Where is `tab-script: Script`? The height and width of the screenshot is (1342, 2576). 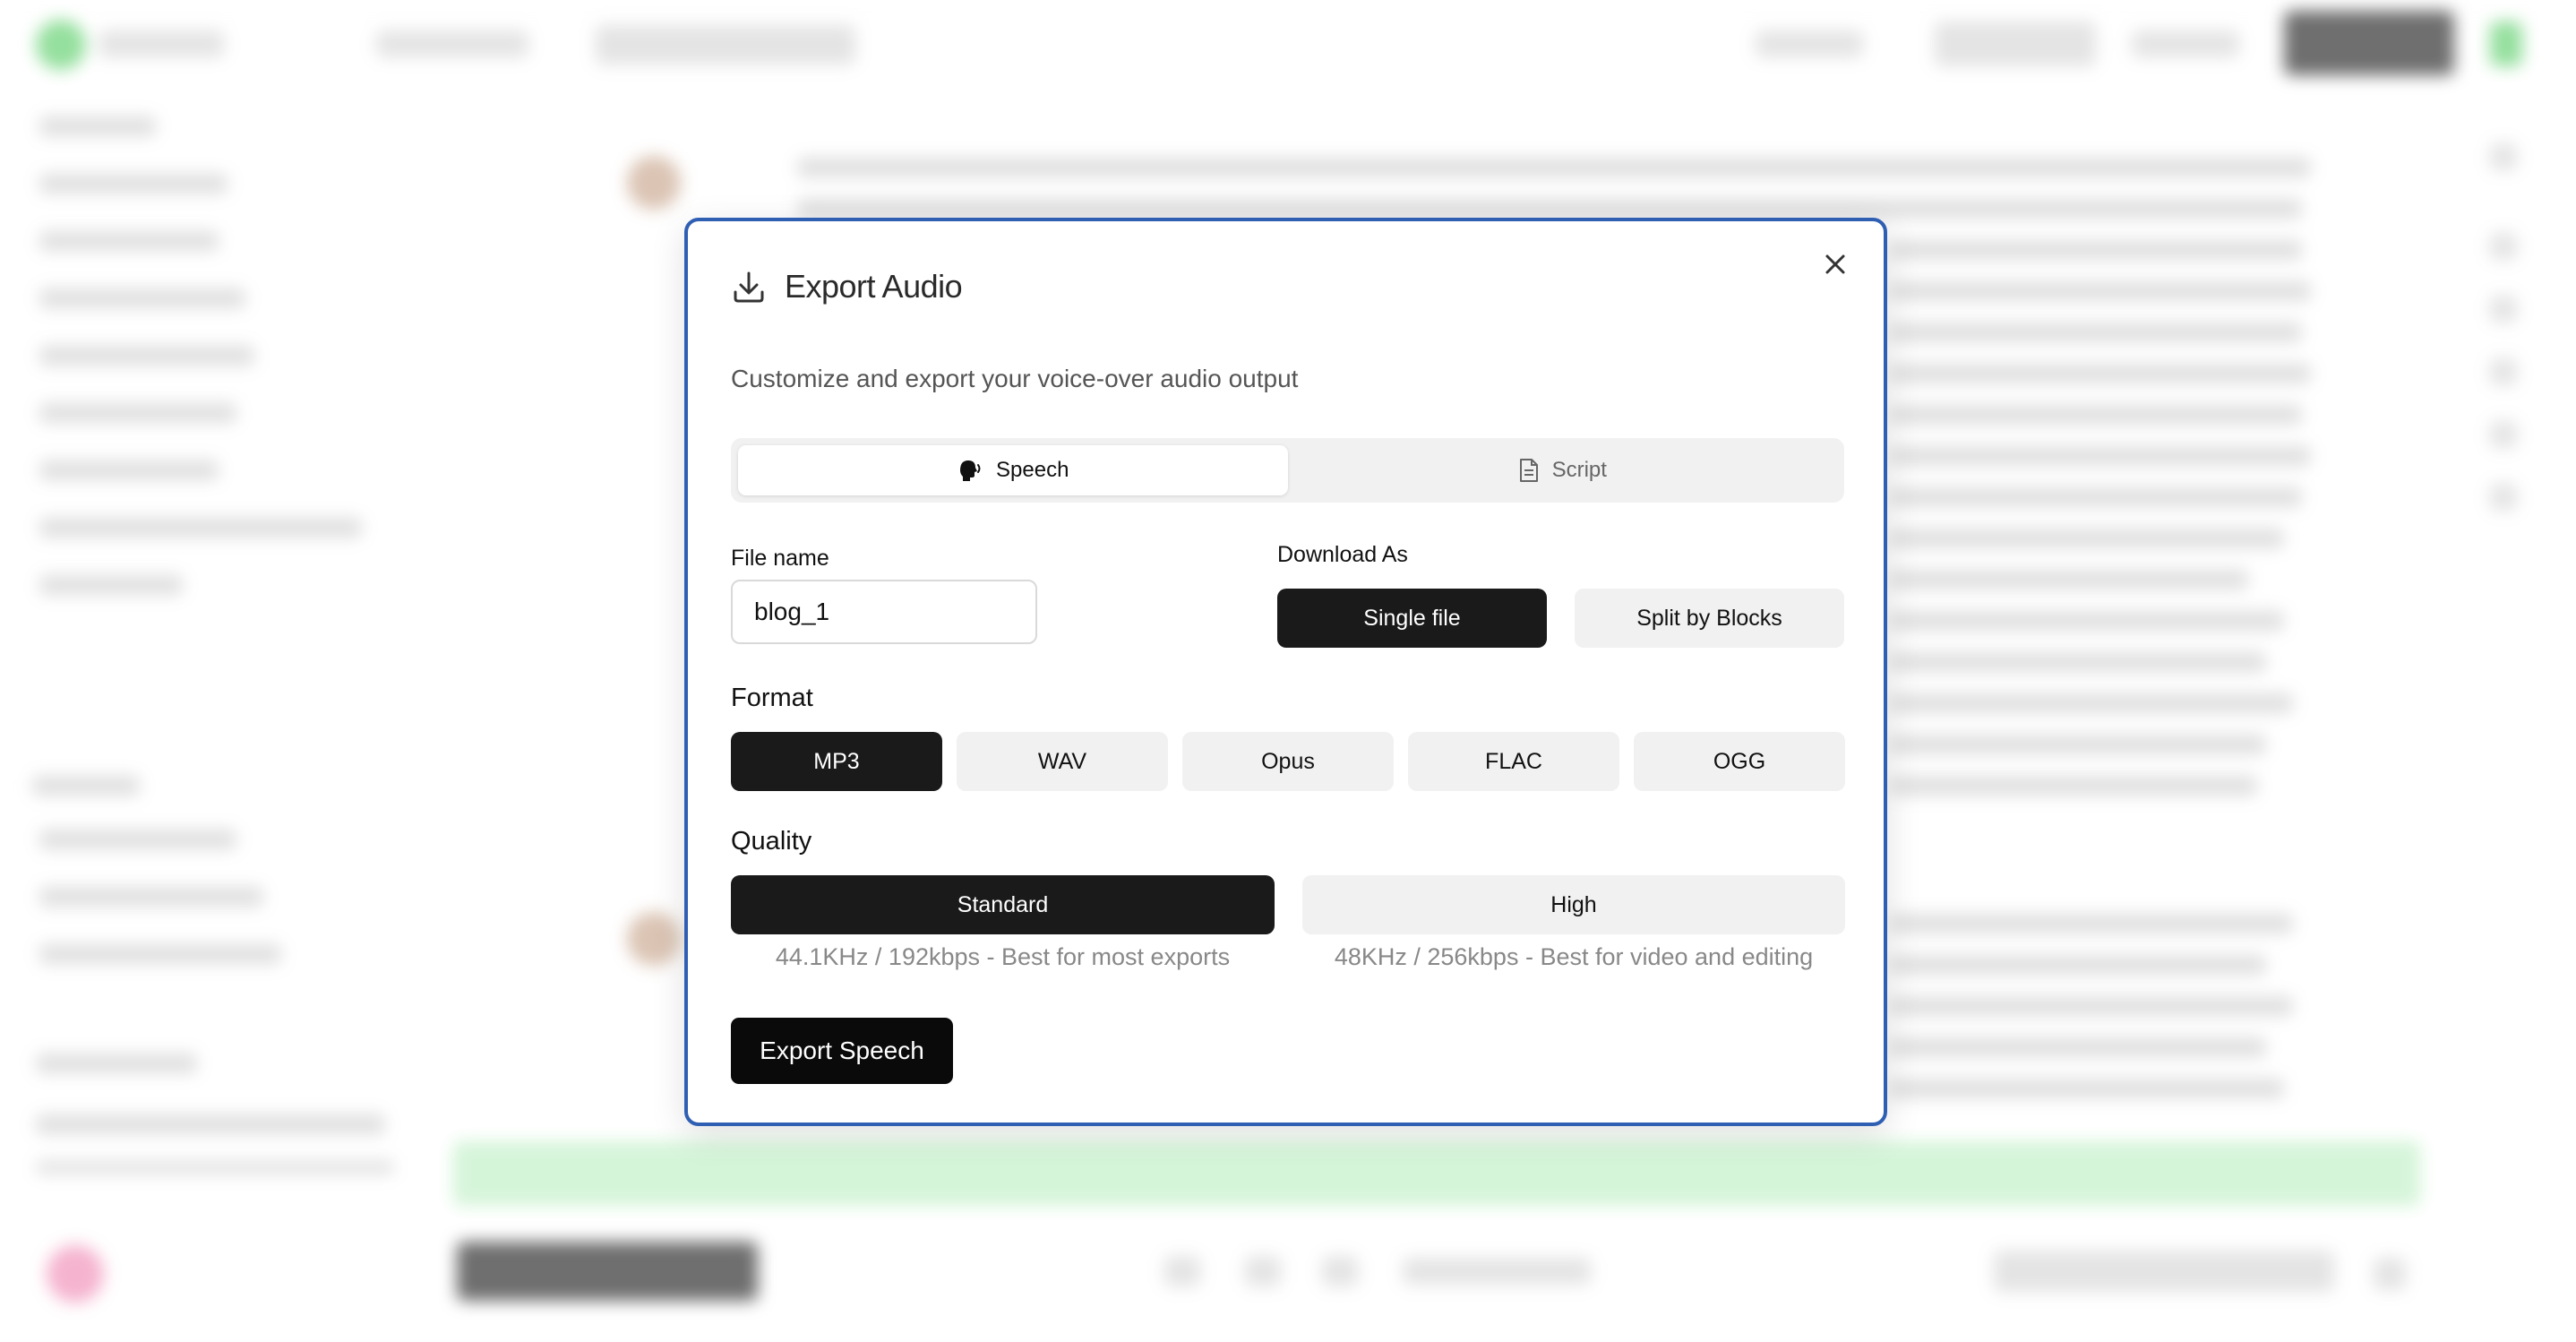 tab-script: Script is located at coordinates (1563, 470).